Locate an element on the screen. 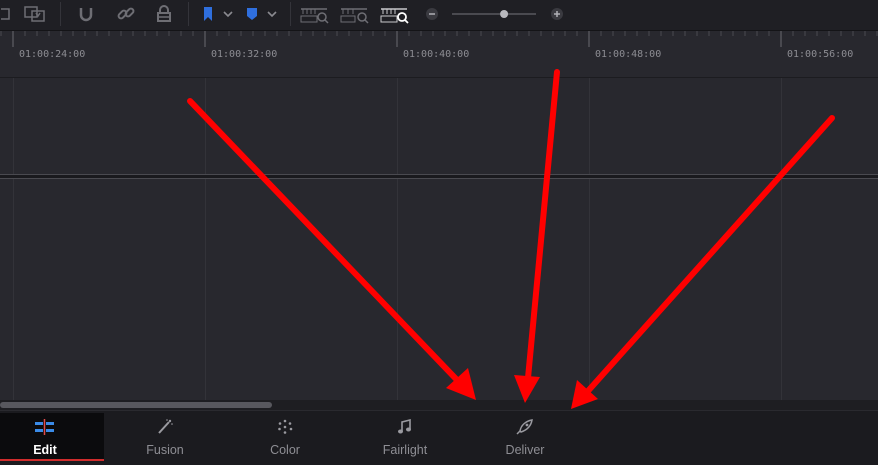  replace-clip-icon is located at coordinates (35, 14).